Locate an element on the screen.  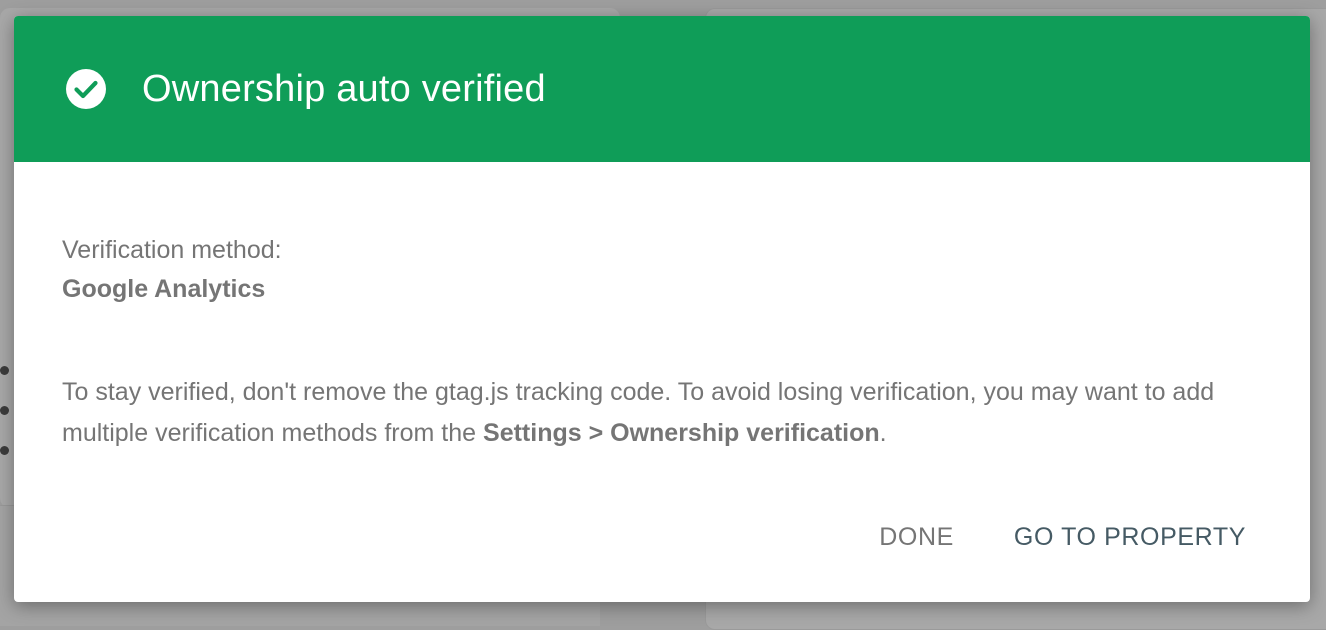
dialog-actions: DONE GO TO PROPERTY is located at coordinates (1085, 537).